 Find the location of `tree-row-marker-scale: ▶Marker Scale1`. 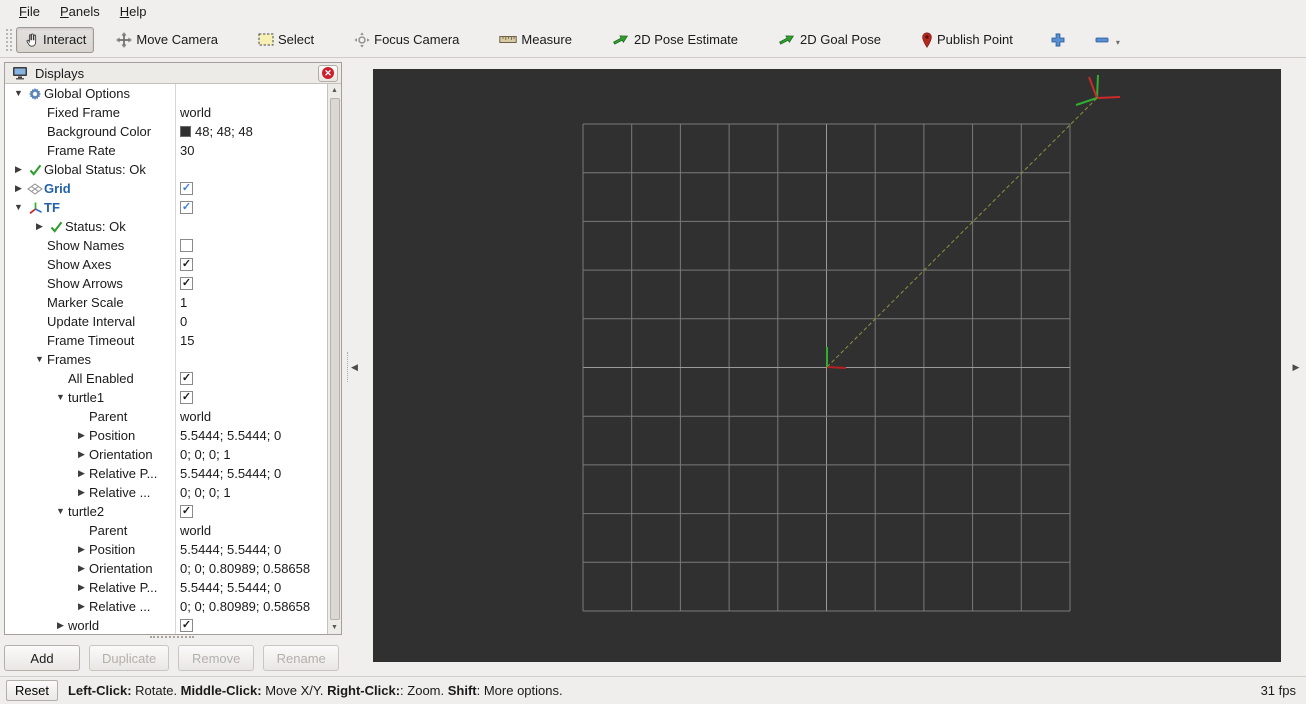

tree-row-marker-scale: ▶Marker Scale1 is located at coordinates (166, 302).